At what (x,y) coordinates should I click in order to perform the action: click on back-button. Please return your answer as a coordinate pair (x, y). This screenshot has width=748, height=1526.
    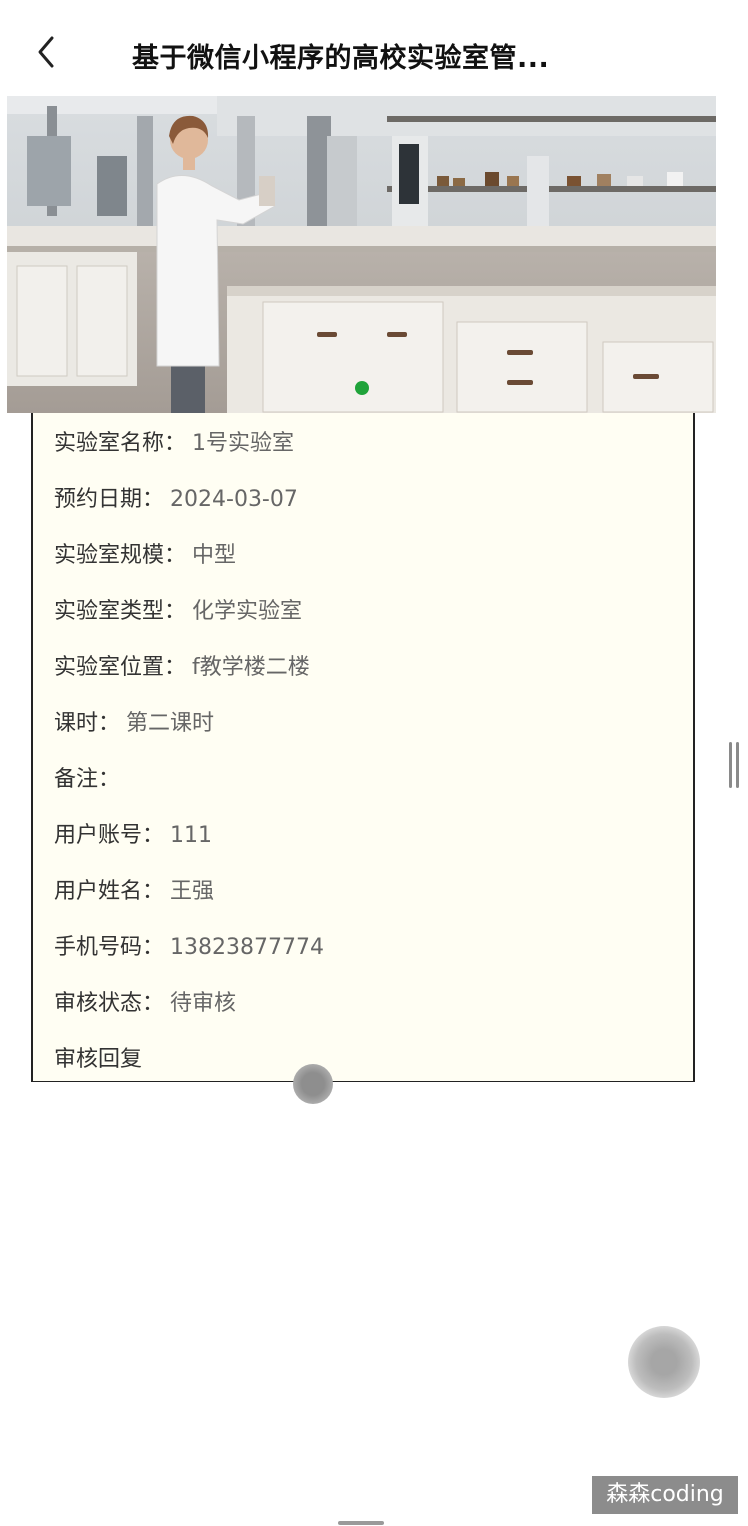
    Looking at the image, I should click on (48, 52).